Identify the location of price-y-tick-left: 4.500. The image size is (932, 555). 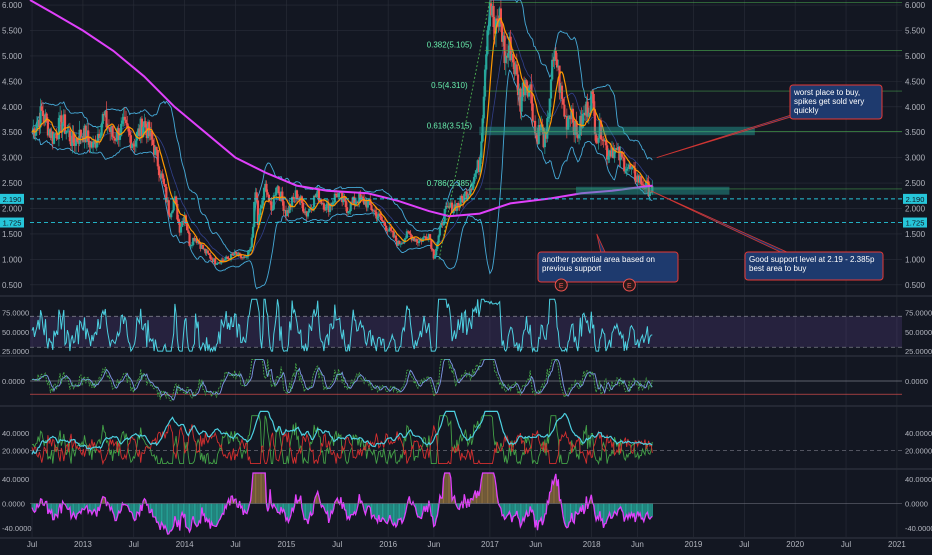
(12, 81).